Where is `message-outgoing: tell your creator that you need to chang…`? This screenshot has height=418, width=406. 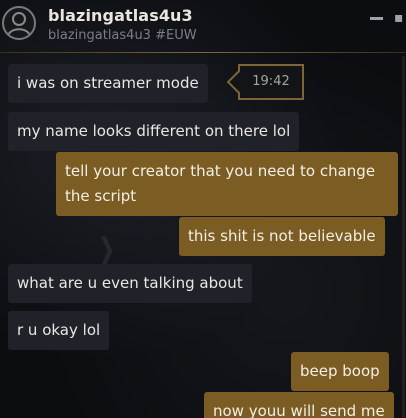
message-outgoing: tell your creator that you need to chang… is located at coordinates (227, 184).